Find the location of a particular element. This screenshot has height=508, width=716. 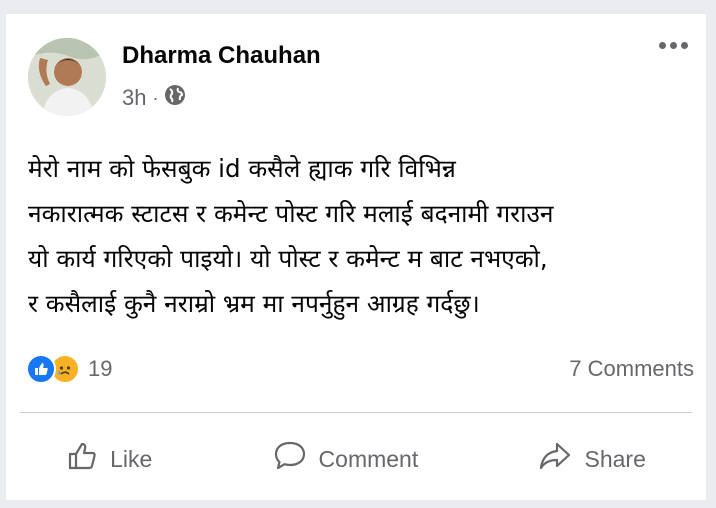

more-options-button is located at coordinates (673, 45).